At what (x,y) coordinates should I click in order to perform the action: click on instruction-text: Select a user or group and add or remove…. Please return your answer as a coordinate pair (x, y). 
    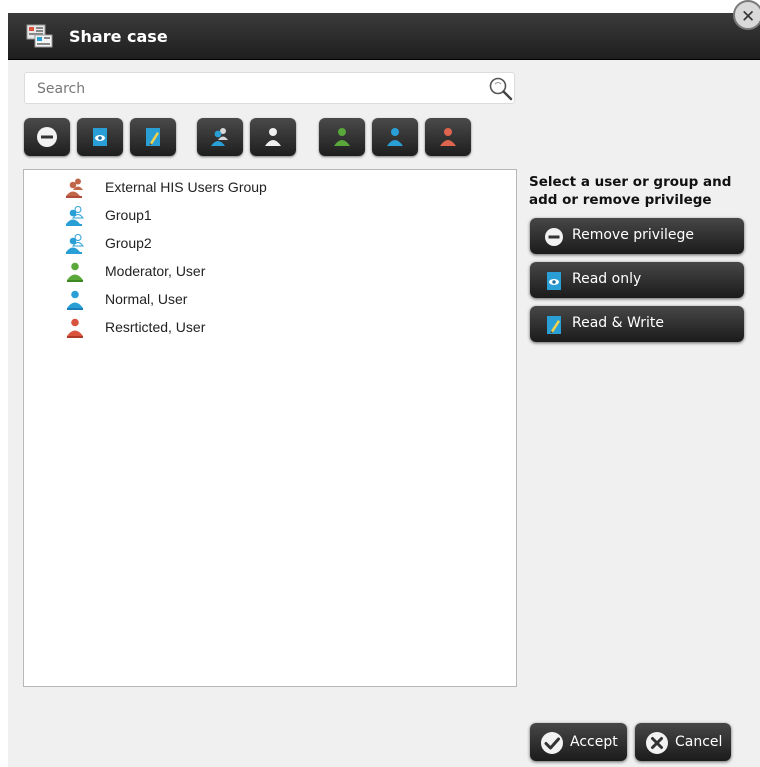
    Looking at the image, I should click on (630, 191).